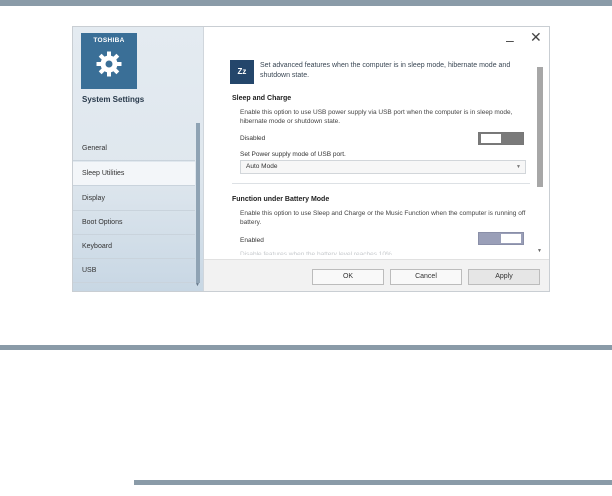 This screenshot has height=496, width=612. Describe the element at coordinates (134, 223) in the screenshot. I see `sidebar-item-boot-options: Boot Options` at that location.